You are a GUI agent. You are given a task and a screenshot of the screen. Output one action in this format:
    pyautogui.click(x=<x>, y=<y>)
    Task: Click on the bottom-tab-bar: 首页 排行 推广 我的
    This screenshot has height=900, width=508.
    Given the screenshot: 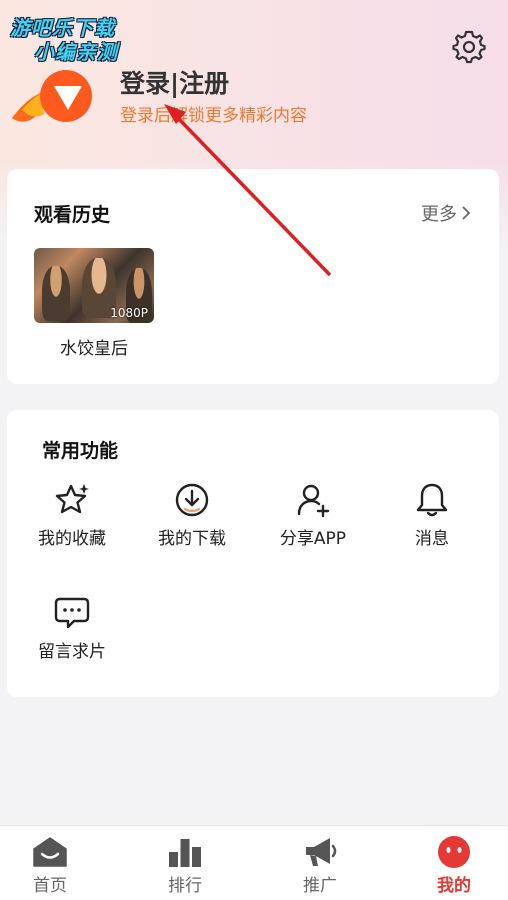 What is the action you would take?
    pyautogui.click(x=254, y=862)
    